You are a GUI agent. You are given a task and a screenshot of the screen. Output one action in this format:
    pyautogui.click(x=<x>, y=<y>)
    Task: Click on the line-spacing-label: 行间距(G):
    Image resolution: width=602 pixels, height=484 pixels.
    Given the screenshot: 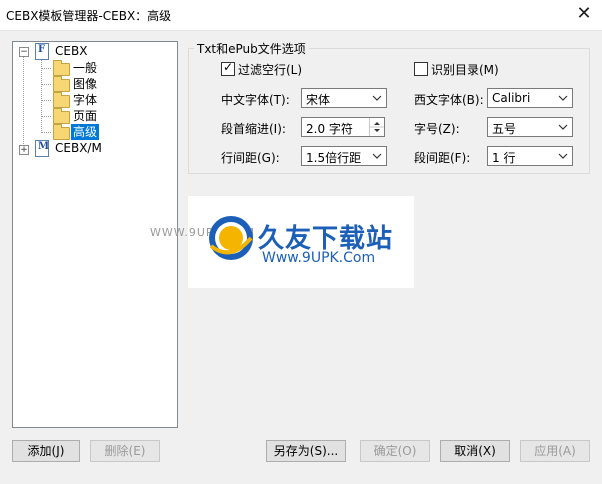 What is the action you would take?
    pyautogui.click(x=250, y=158)
    